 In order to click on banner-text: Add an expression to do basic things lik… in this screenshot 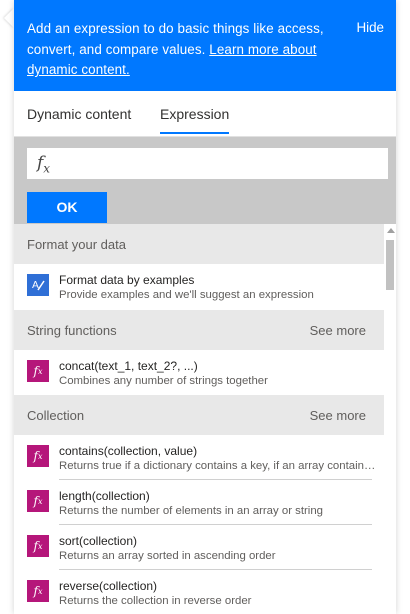, I will do `click(179, 50)`.